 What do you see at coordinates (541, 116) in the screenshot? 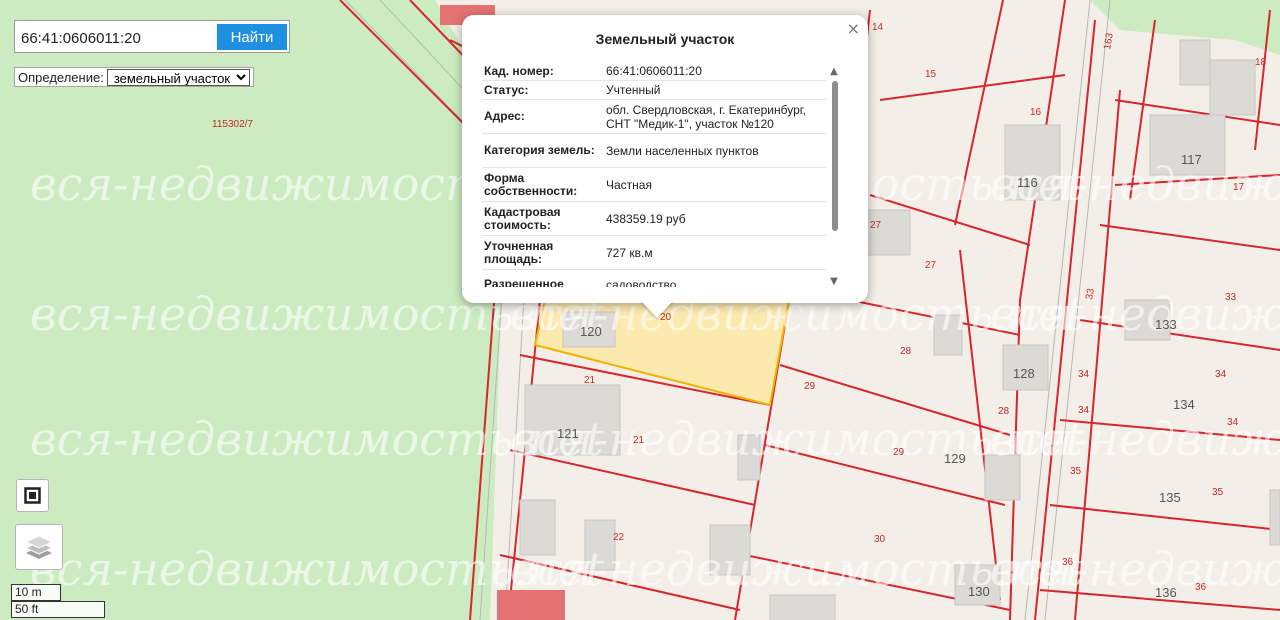
I see `info-key: Адрес:` at bounding box center [541, 116].